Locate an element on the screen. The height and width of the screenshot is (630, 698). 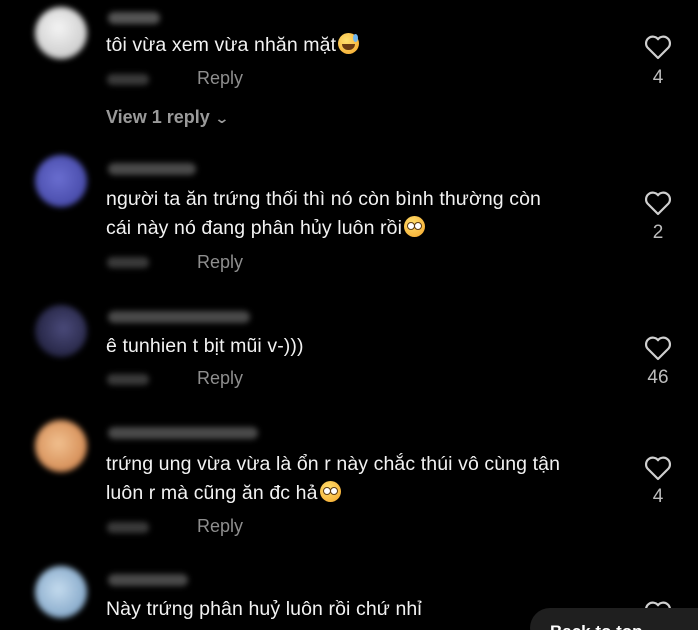
back-to-top-button: Back to top is located at coordinates (614, 619).